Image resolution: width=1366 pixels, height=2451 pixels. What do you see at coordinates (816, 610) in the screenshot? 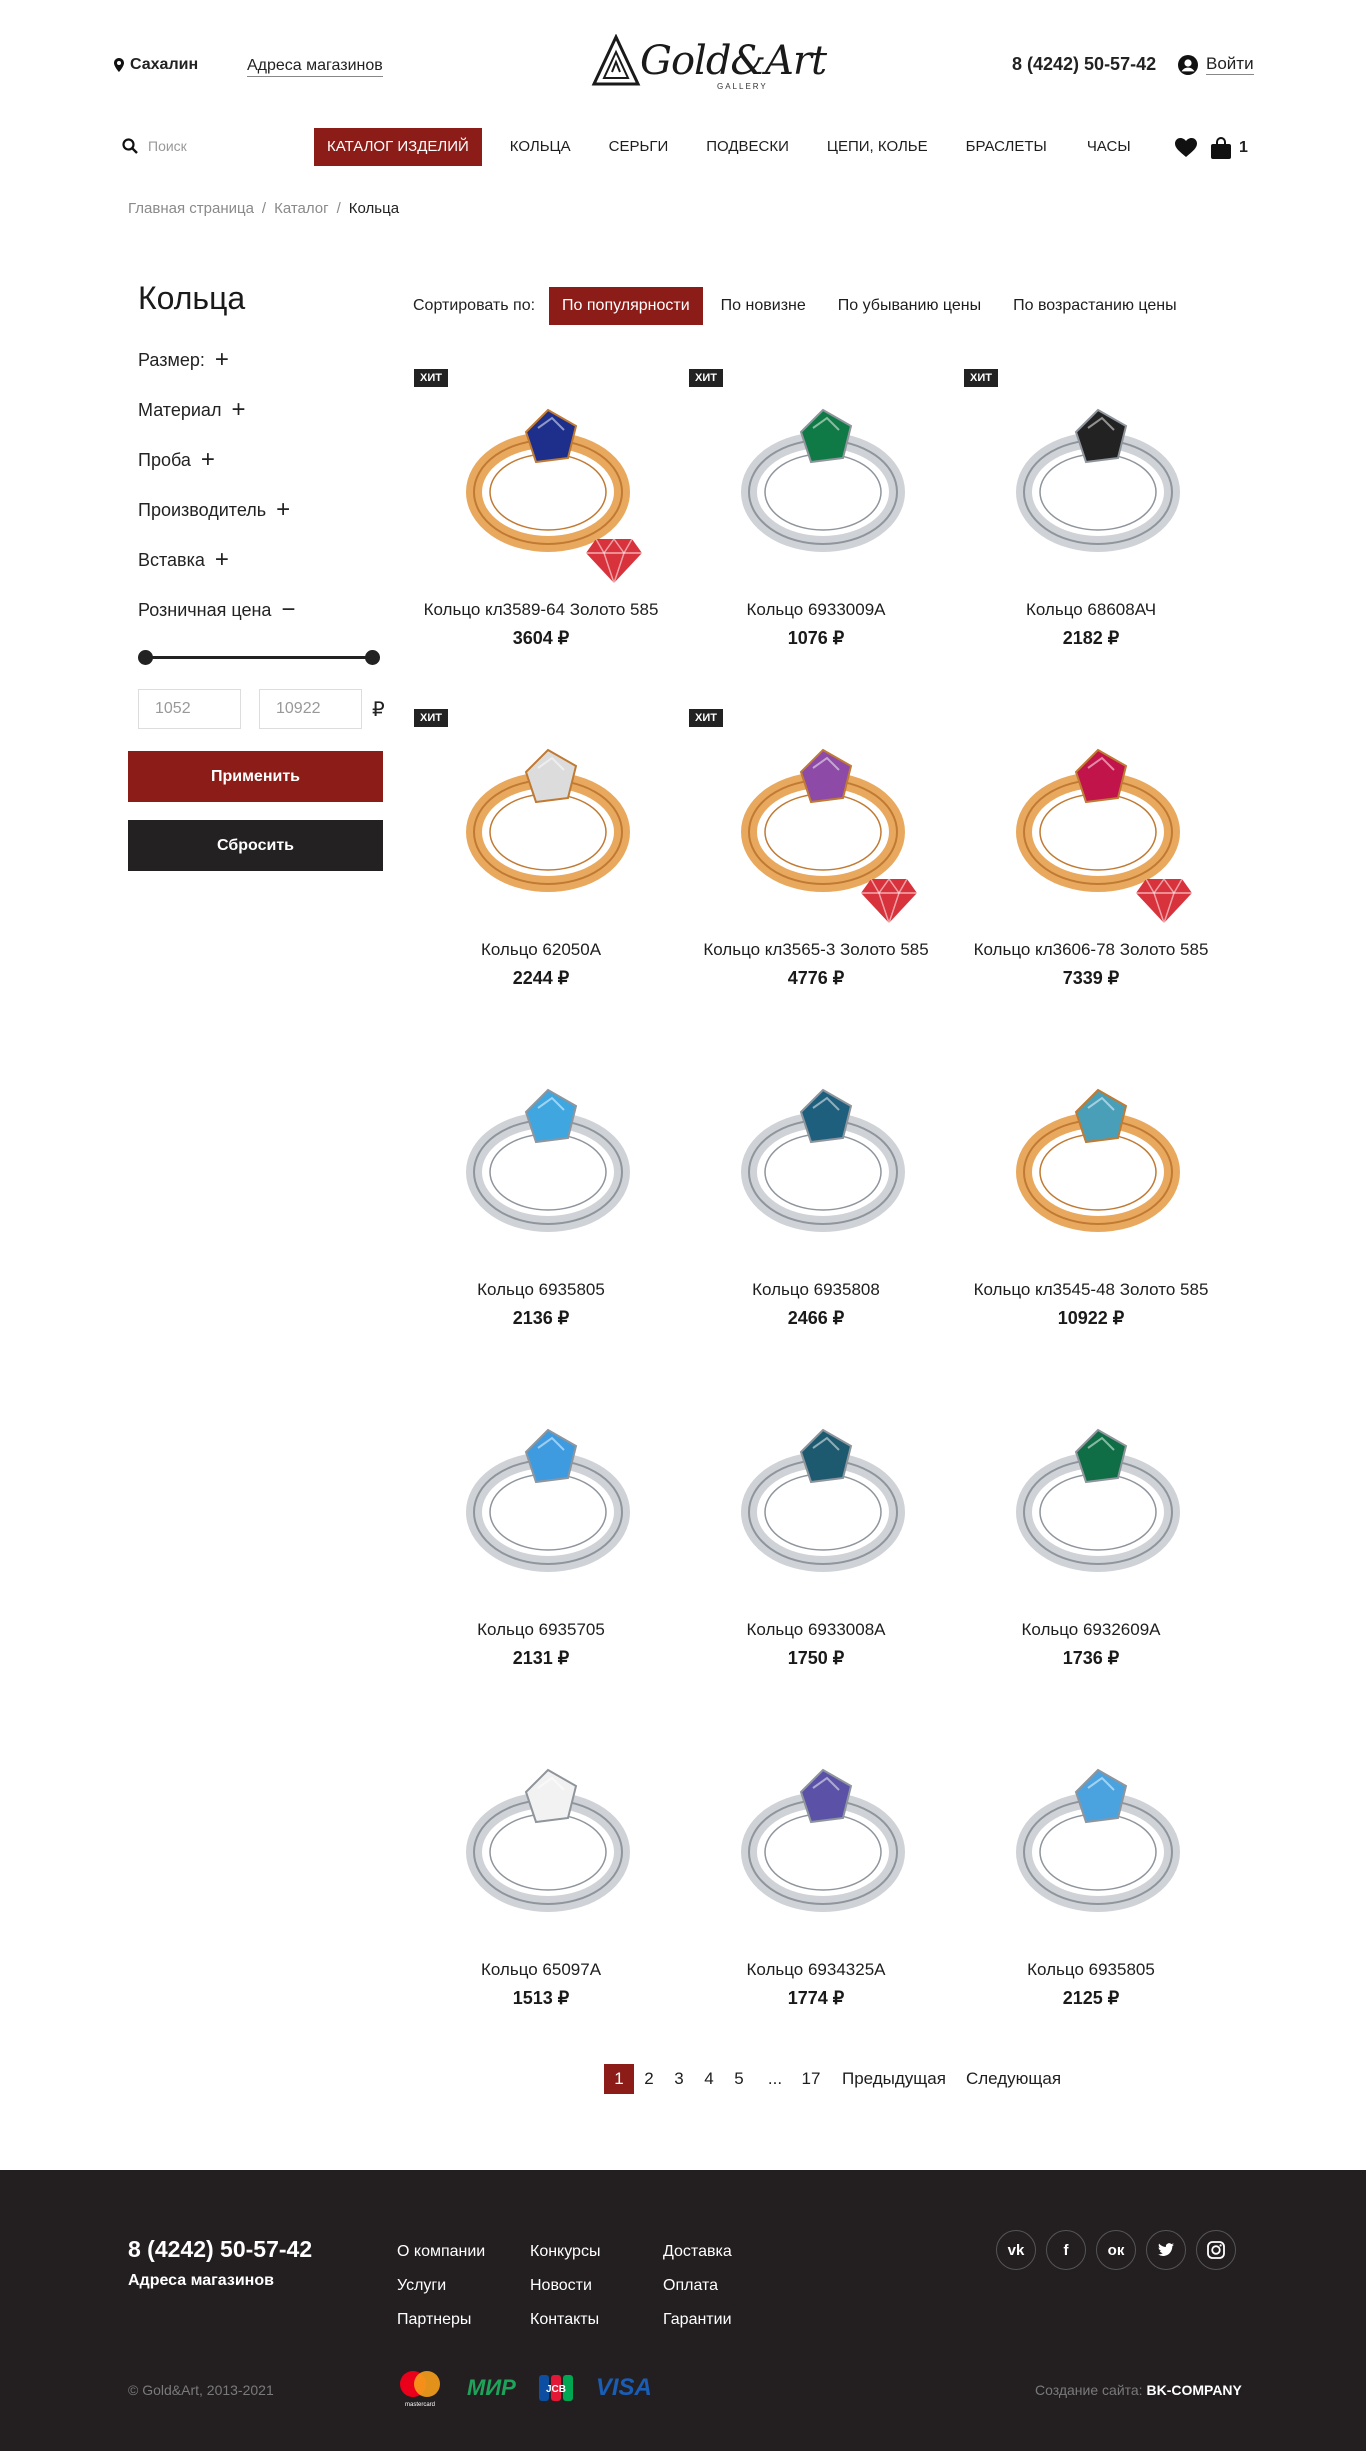
I see `product-name: Кольцо 6933009А` at bounding box center [816, 610].